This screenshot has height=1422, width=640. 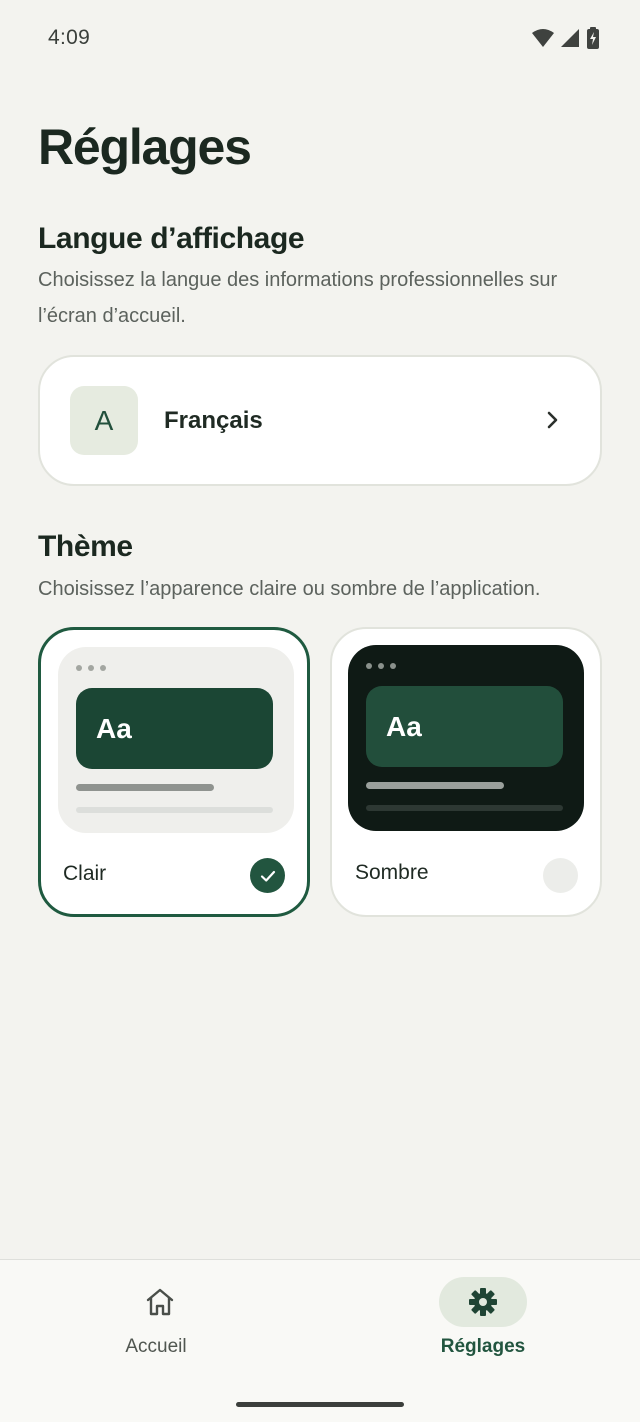 What do you see at coordinates (171, 238) in the screenshot?
I see `language-section-title: Langue d’affichage` at bounding box center [171, 238].